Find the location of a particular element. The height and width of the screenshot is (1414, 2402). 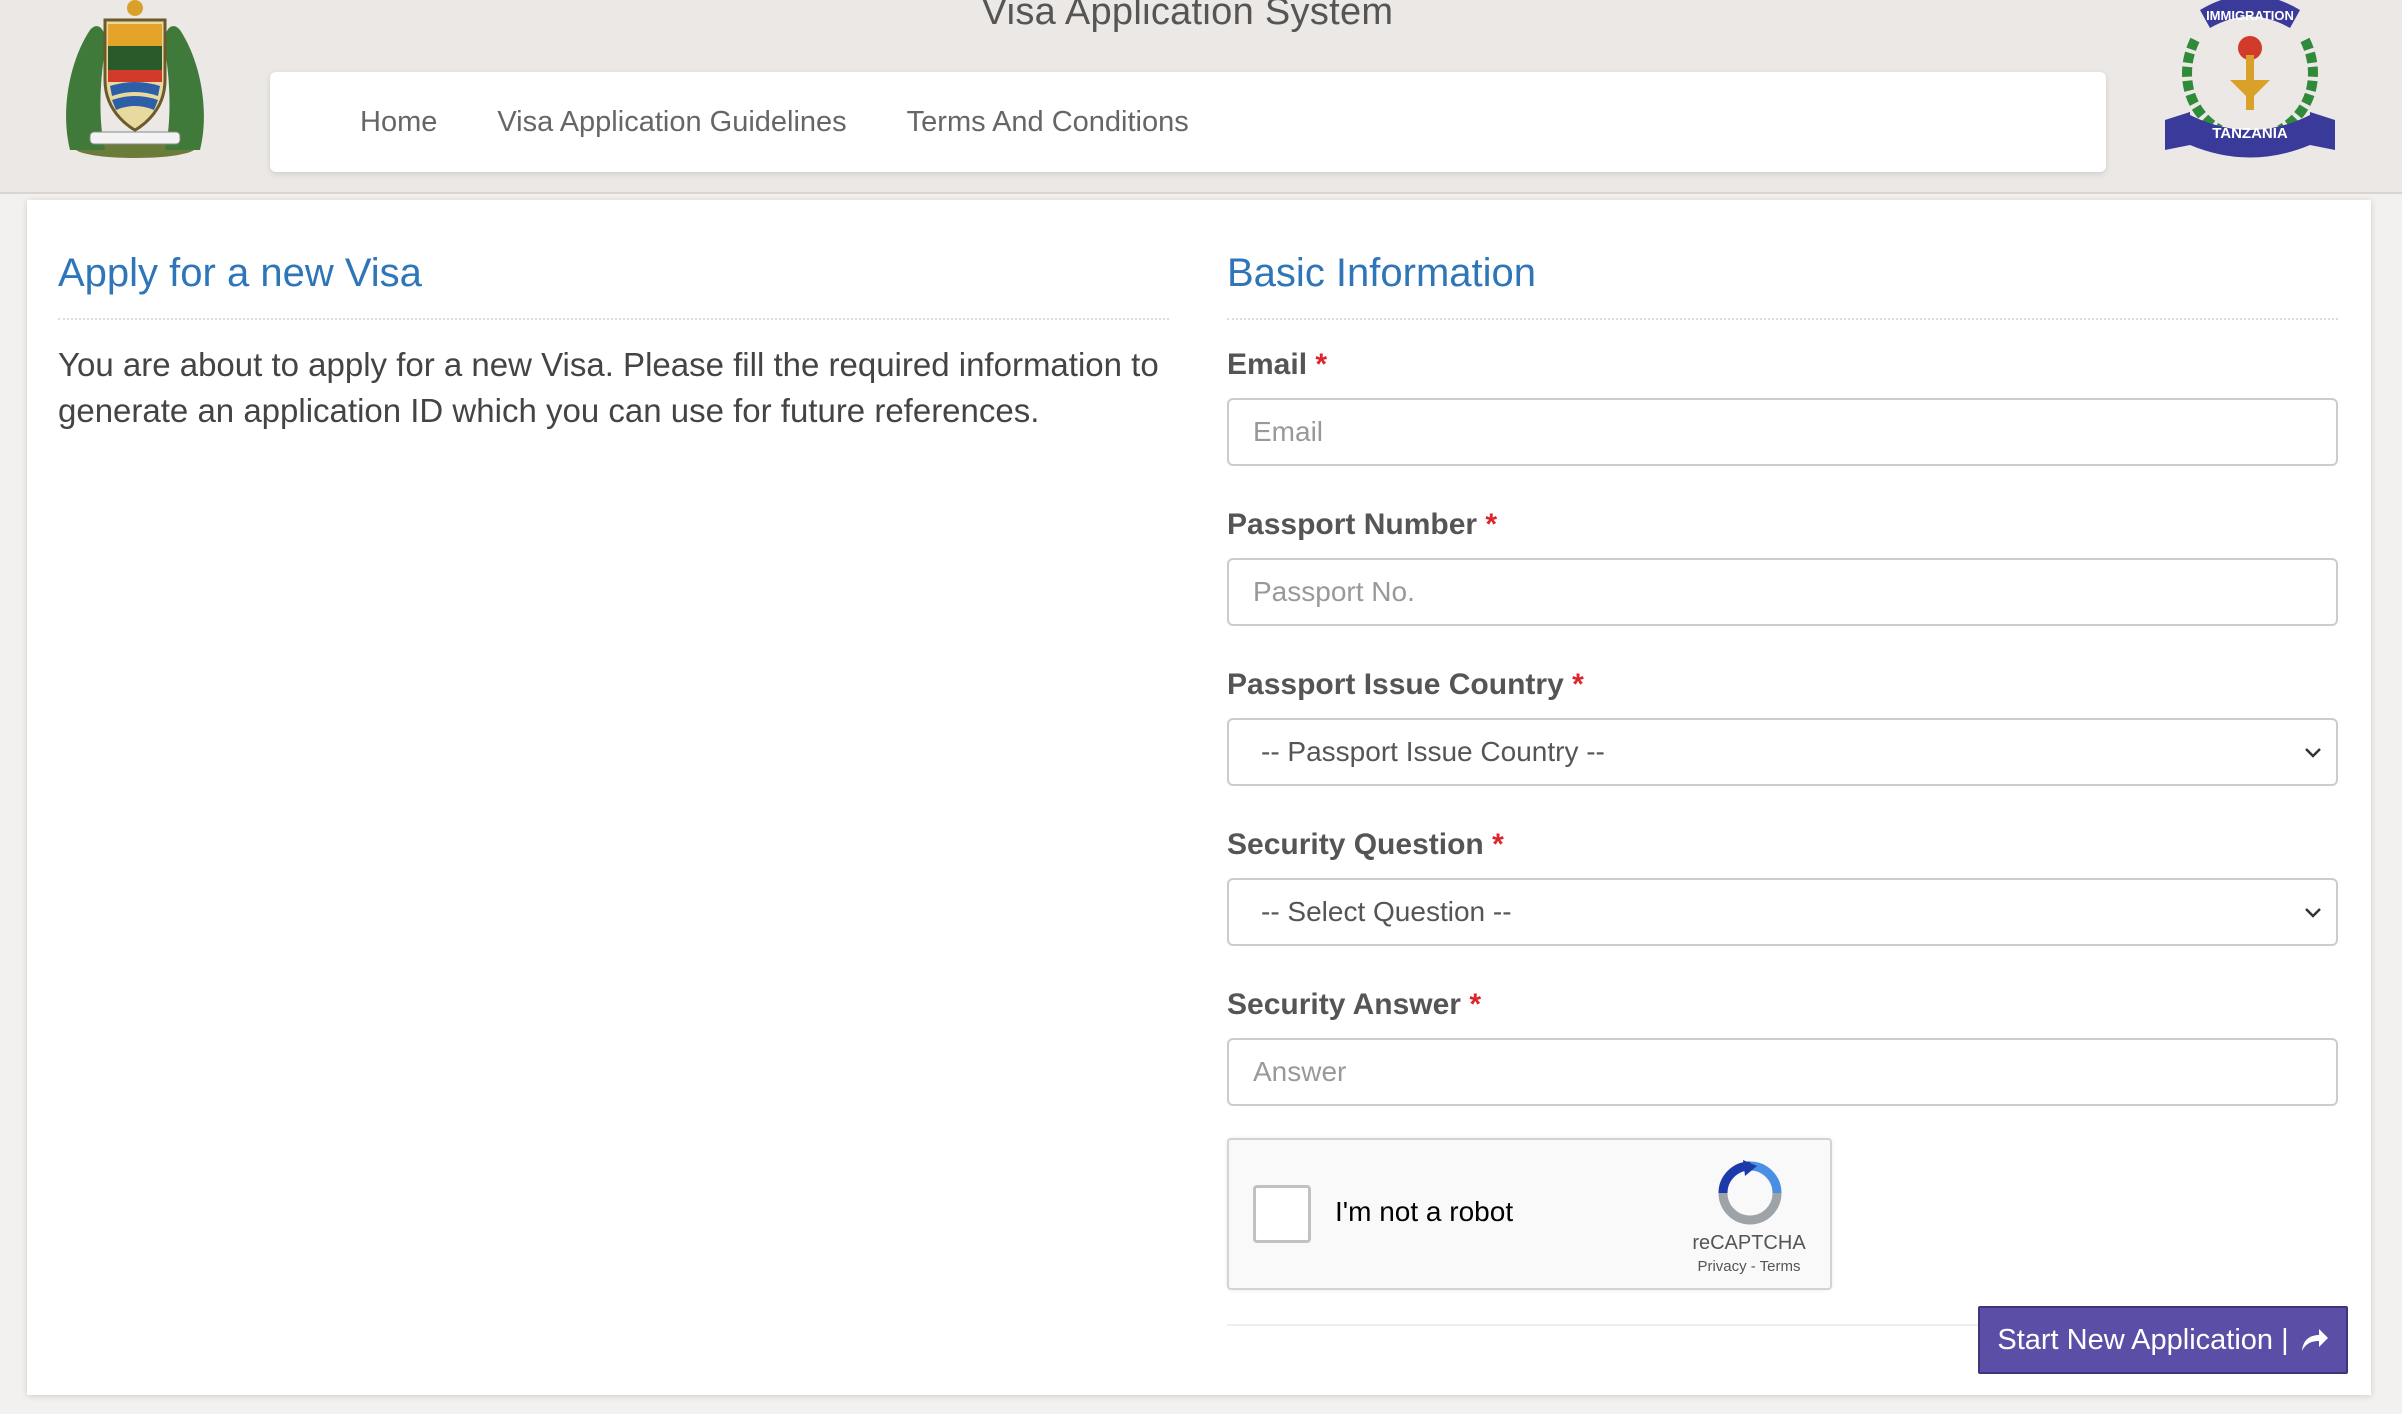

security-answer-label: Security Answer * is located at coordinates (1782, 1005).